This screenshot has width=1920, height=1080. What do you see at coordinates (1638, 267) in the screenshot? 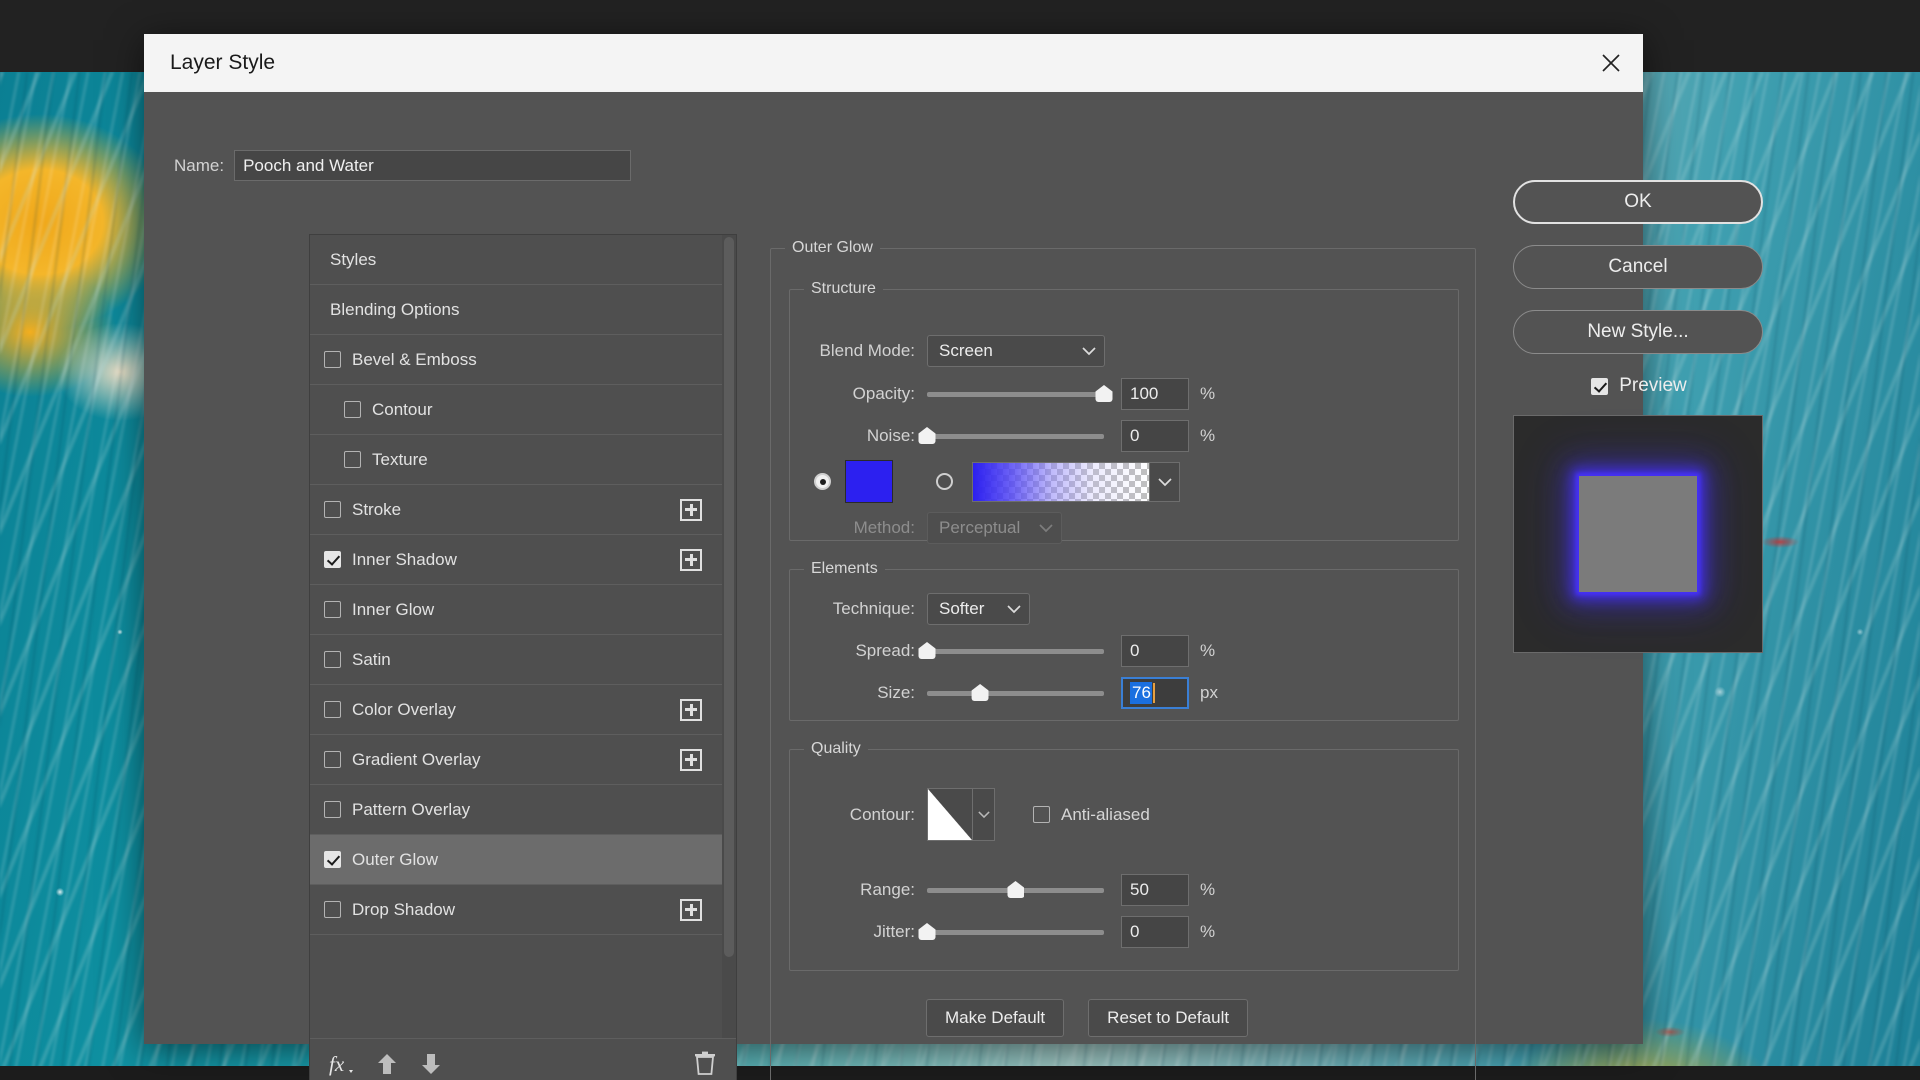
I see `cancel-button: Cancel` at bounding box center [1638, 267].